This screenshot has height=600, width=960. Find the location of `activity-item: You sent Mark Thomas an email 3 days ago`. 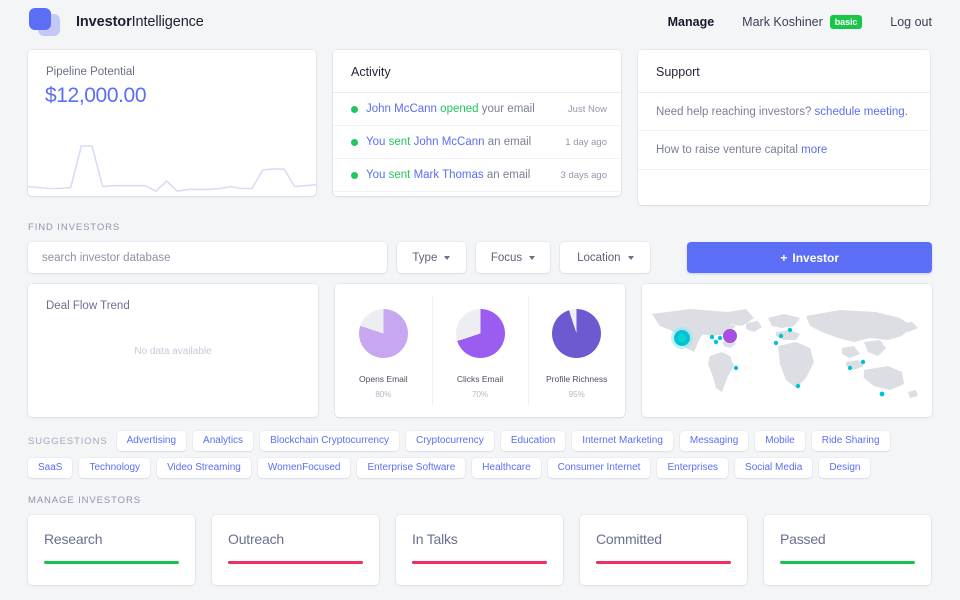

activity-item: You sent Mark Thomas an email 3 days ago is located at coordinates (477, 175).